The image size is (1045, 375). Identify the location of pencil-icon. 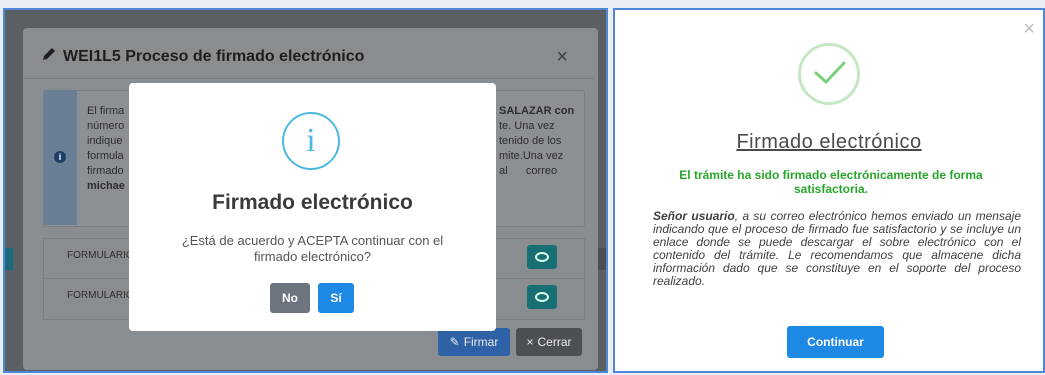
(49, 56).